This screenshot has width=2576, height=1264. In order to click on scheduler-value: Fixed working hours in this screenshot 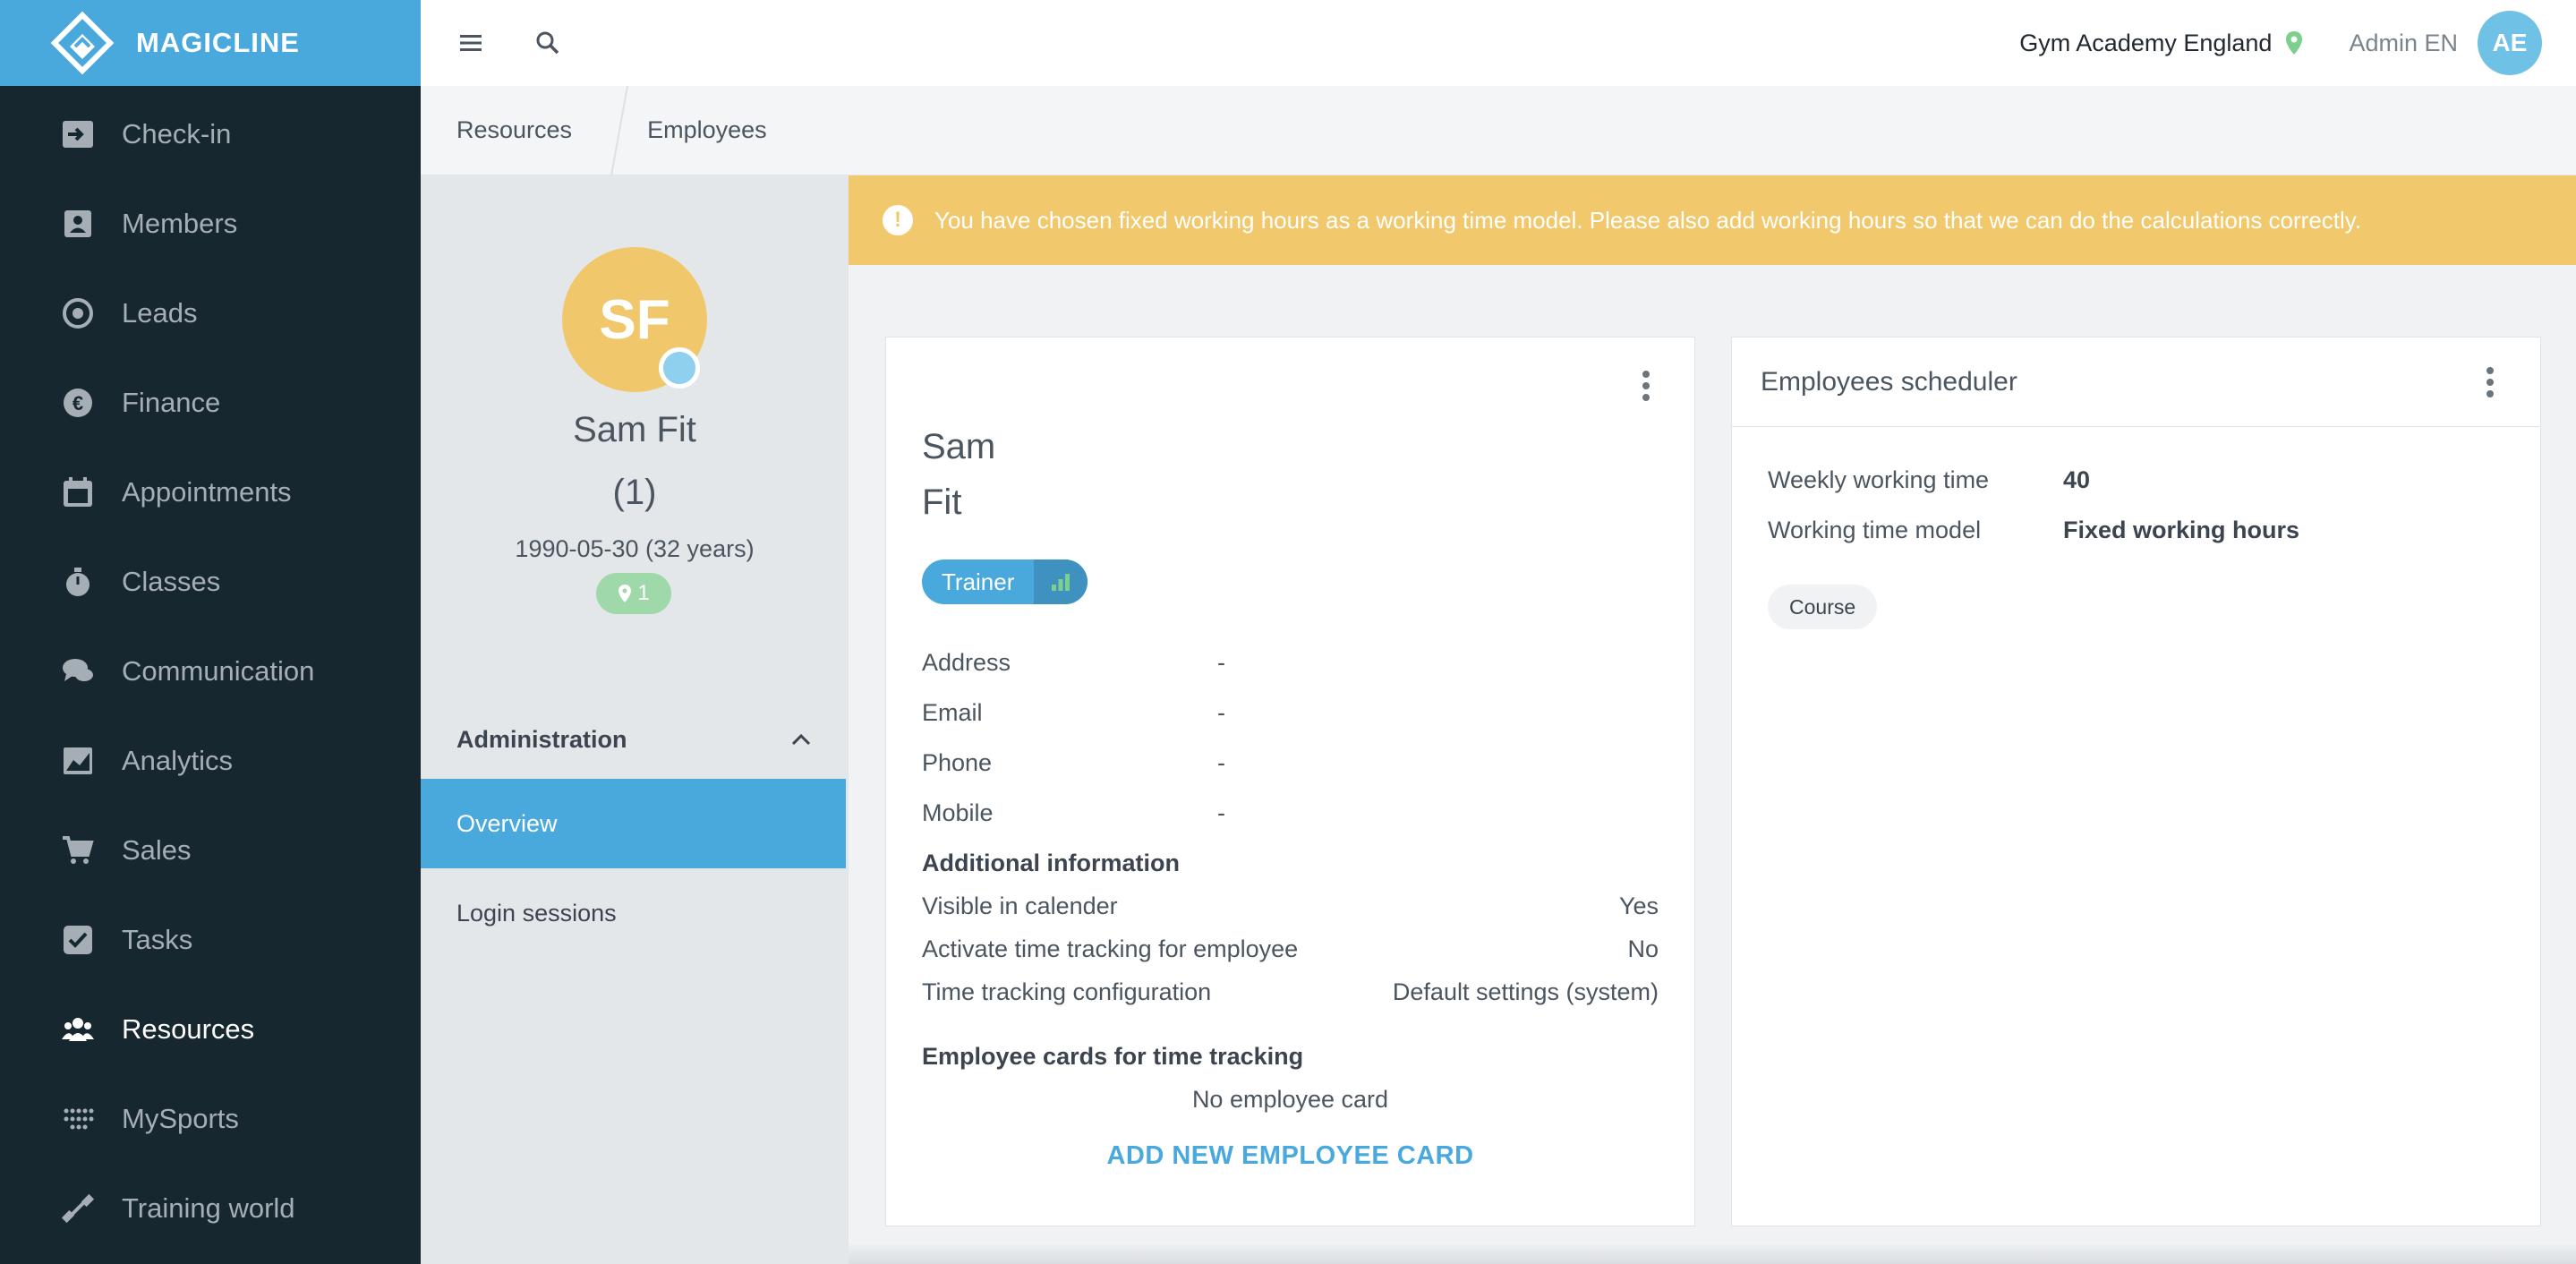, I will do `click(2181, 530)`.